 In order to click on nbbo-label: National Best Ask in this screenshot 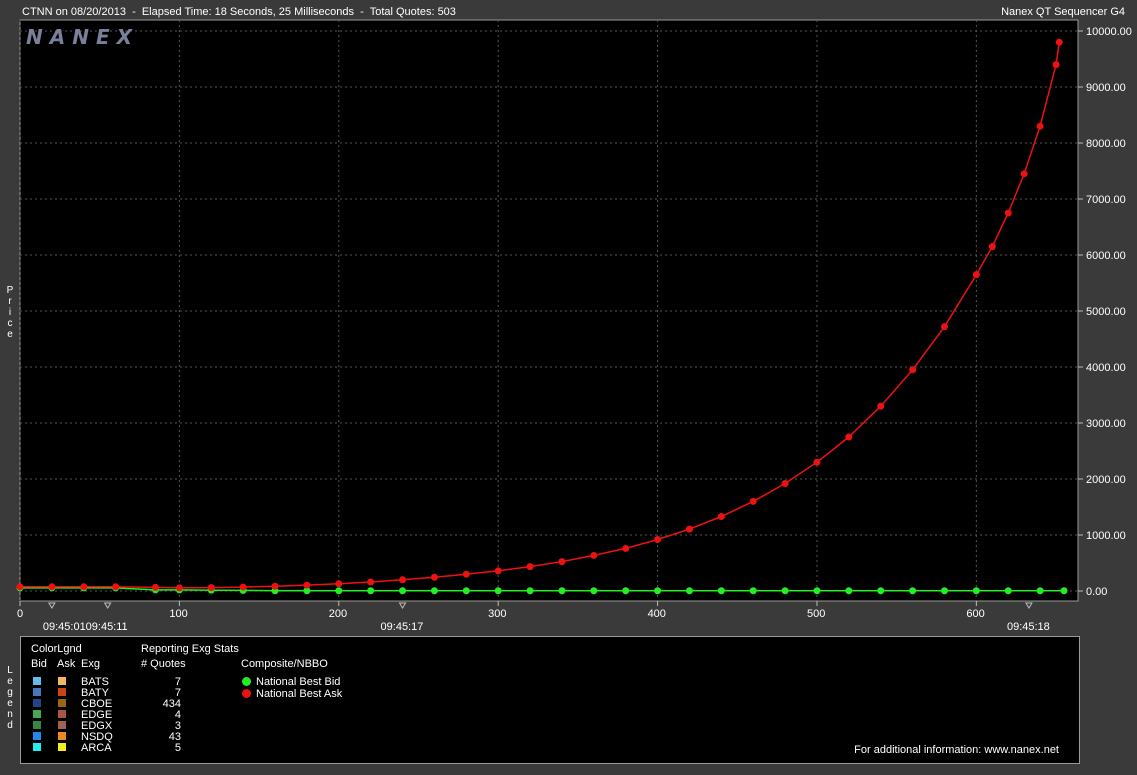, I will do `click(299, 694)`.